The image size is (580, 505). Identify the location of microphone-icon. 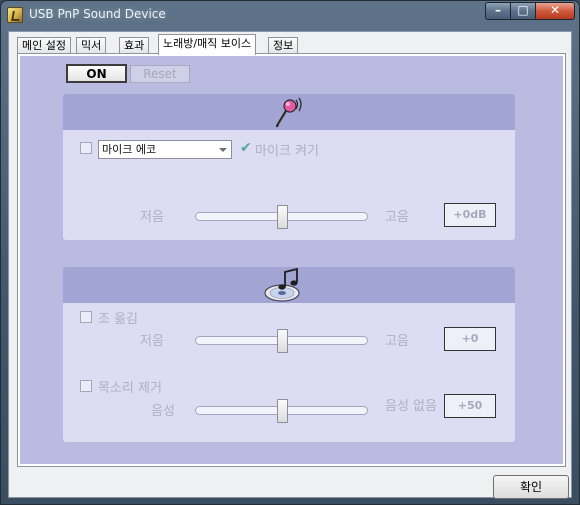
(288, 112).